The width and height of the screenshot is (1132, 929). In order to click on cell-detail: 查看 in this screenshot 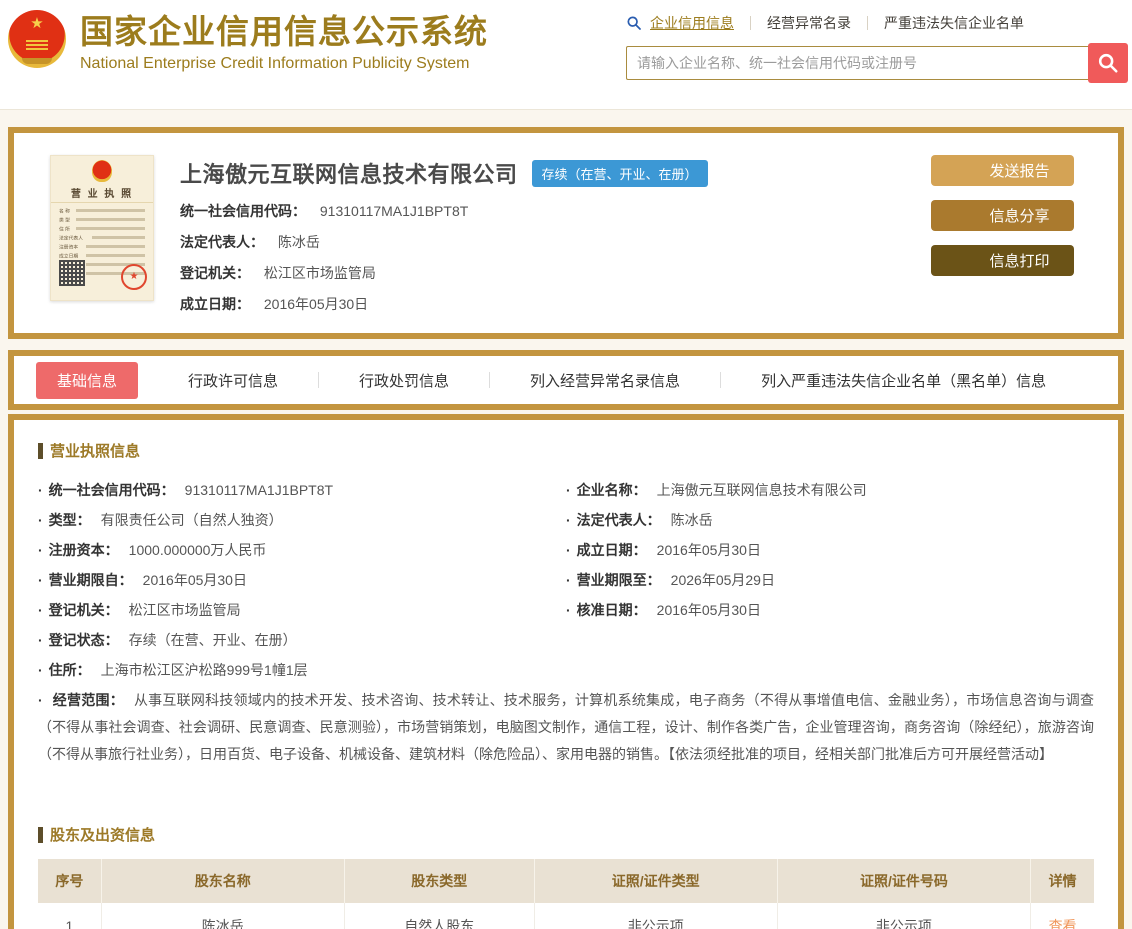, I will do `click(1062, 916)`.